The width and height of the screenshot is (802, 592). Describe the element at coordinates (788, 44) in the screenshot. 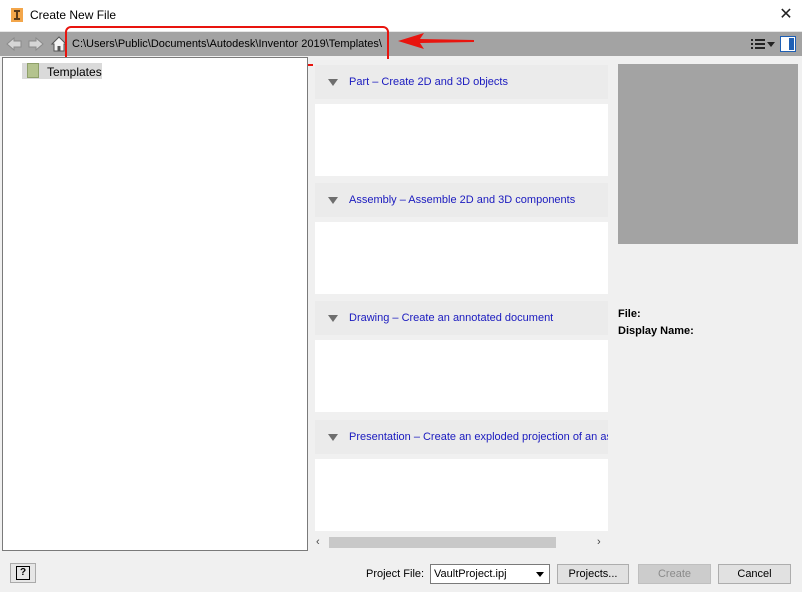

I see `preview-panel-icon` at that location.